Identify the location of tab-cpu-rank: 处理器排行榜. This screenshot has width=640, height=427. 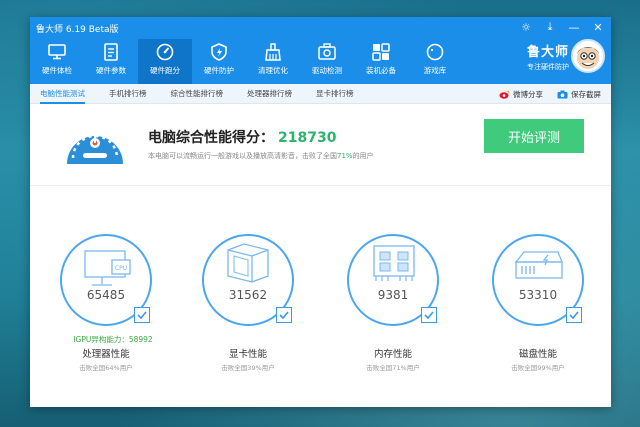
(269, 94).